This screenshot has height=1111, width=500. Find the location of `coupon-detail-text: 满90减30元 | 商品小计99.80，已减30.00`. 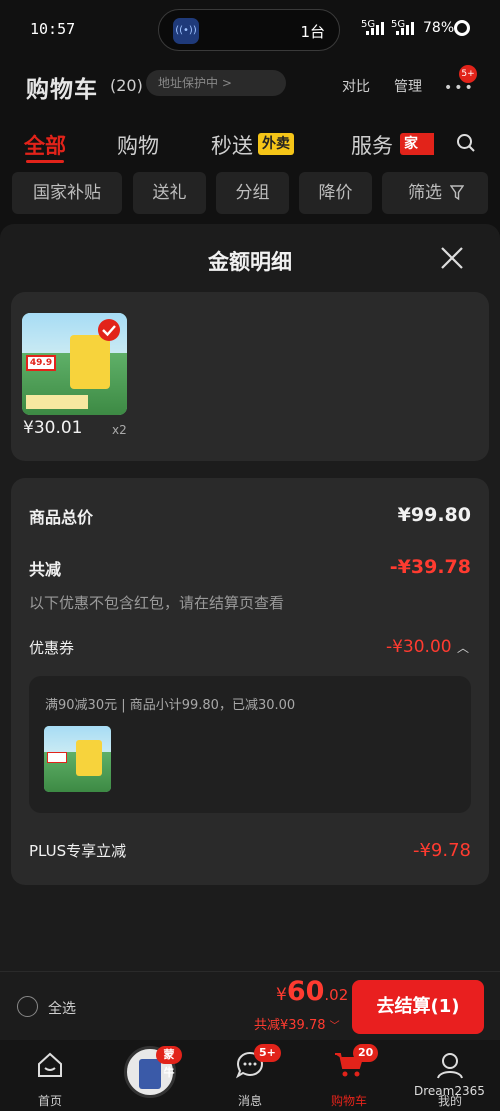

coupon-detail-text: 满90减30元 | 商品小计99.80，已减30.00 is located at coordinates (170, 705).